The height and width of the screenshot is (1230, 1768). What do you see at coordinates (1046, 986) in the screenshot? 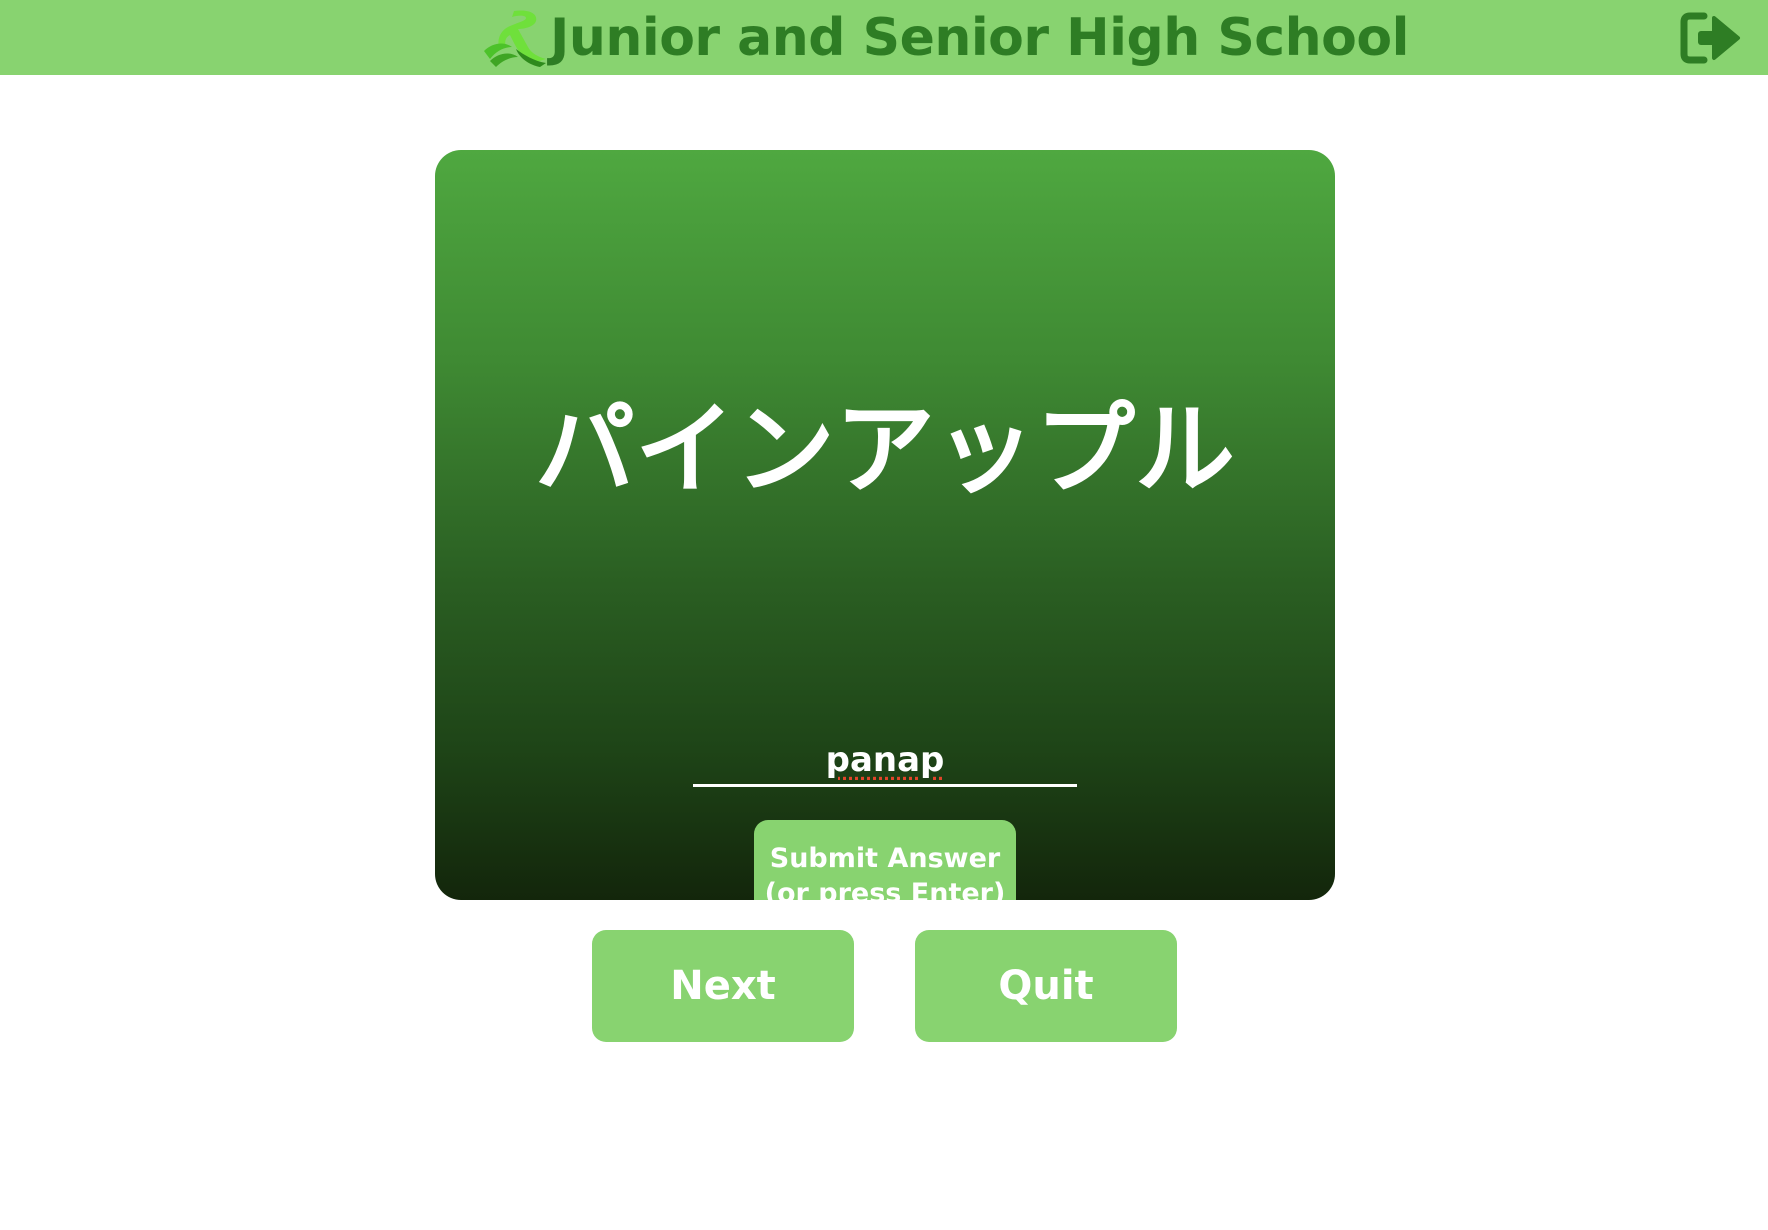
I see `quit-button: Quit` at bounding box center [1046, 986].